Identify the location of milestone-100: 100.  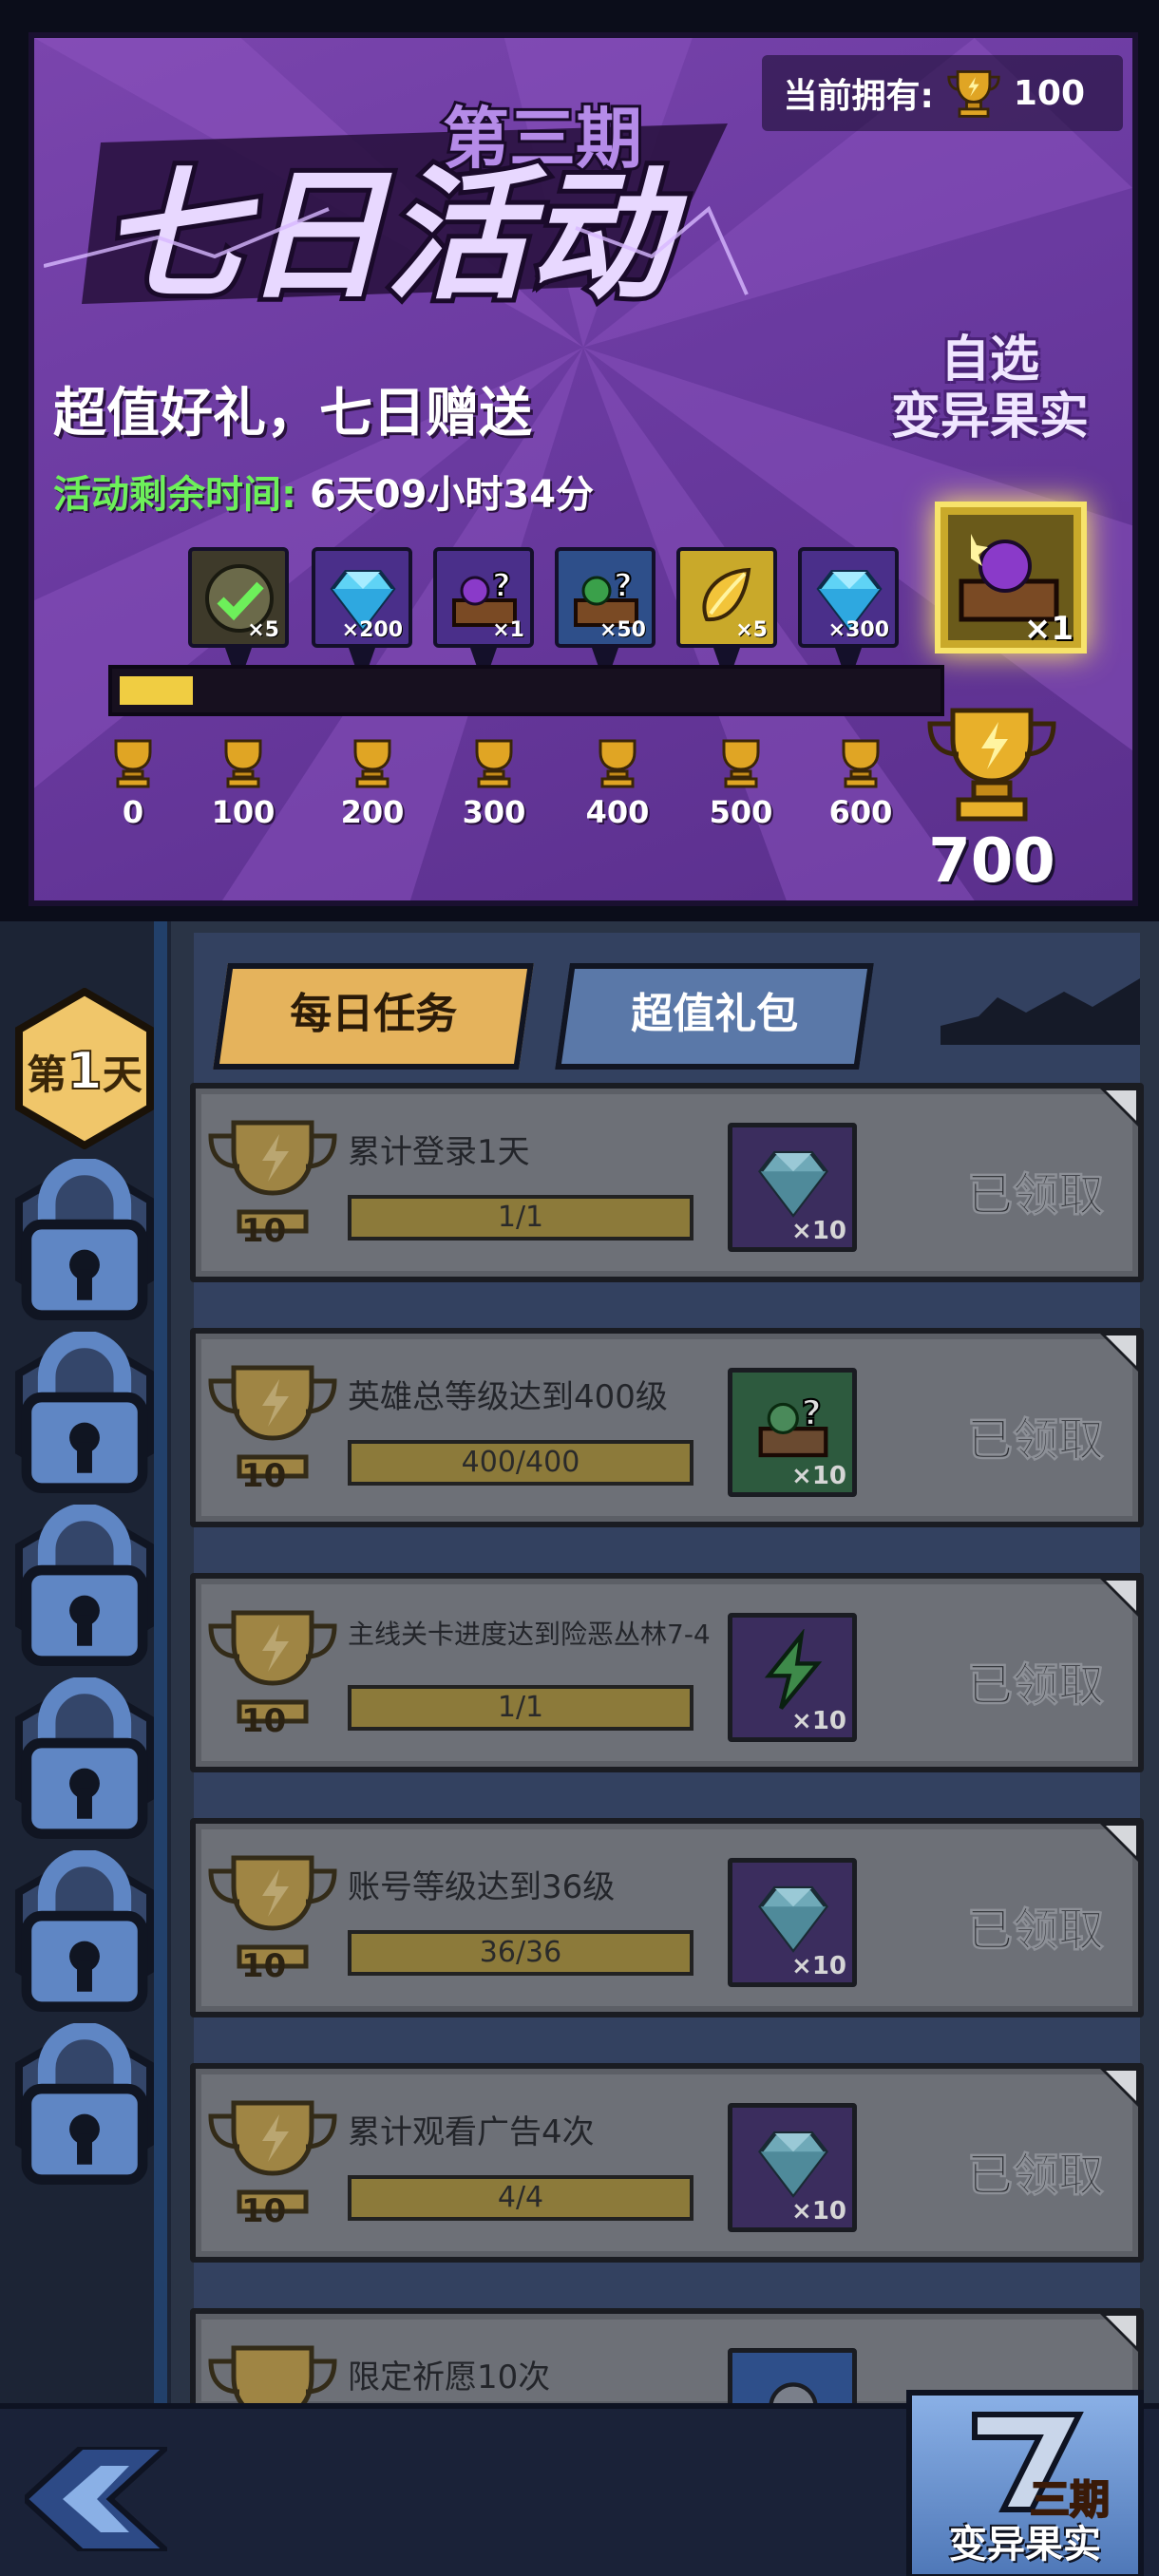
(243, 783).